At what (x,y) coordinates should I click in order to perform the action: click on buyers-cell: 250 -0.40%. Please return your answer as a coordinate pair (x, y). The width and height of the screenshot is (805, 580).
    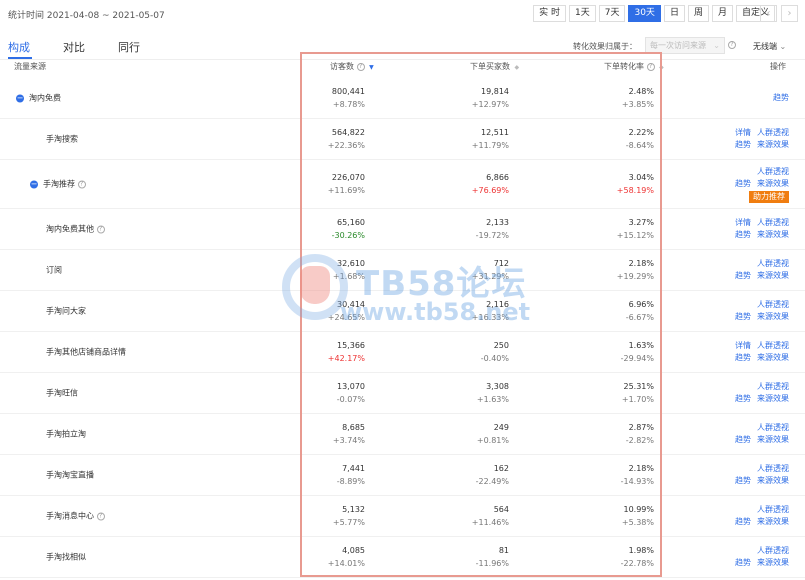
    Looking at the image, I should click on (495, 352).